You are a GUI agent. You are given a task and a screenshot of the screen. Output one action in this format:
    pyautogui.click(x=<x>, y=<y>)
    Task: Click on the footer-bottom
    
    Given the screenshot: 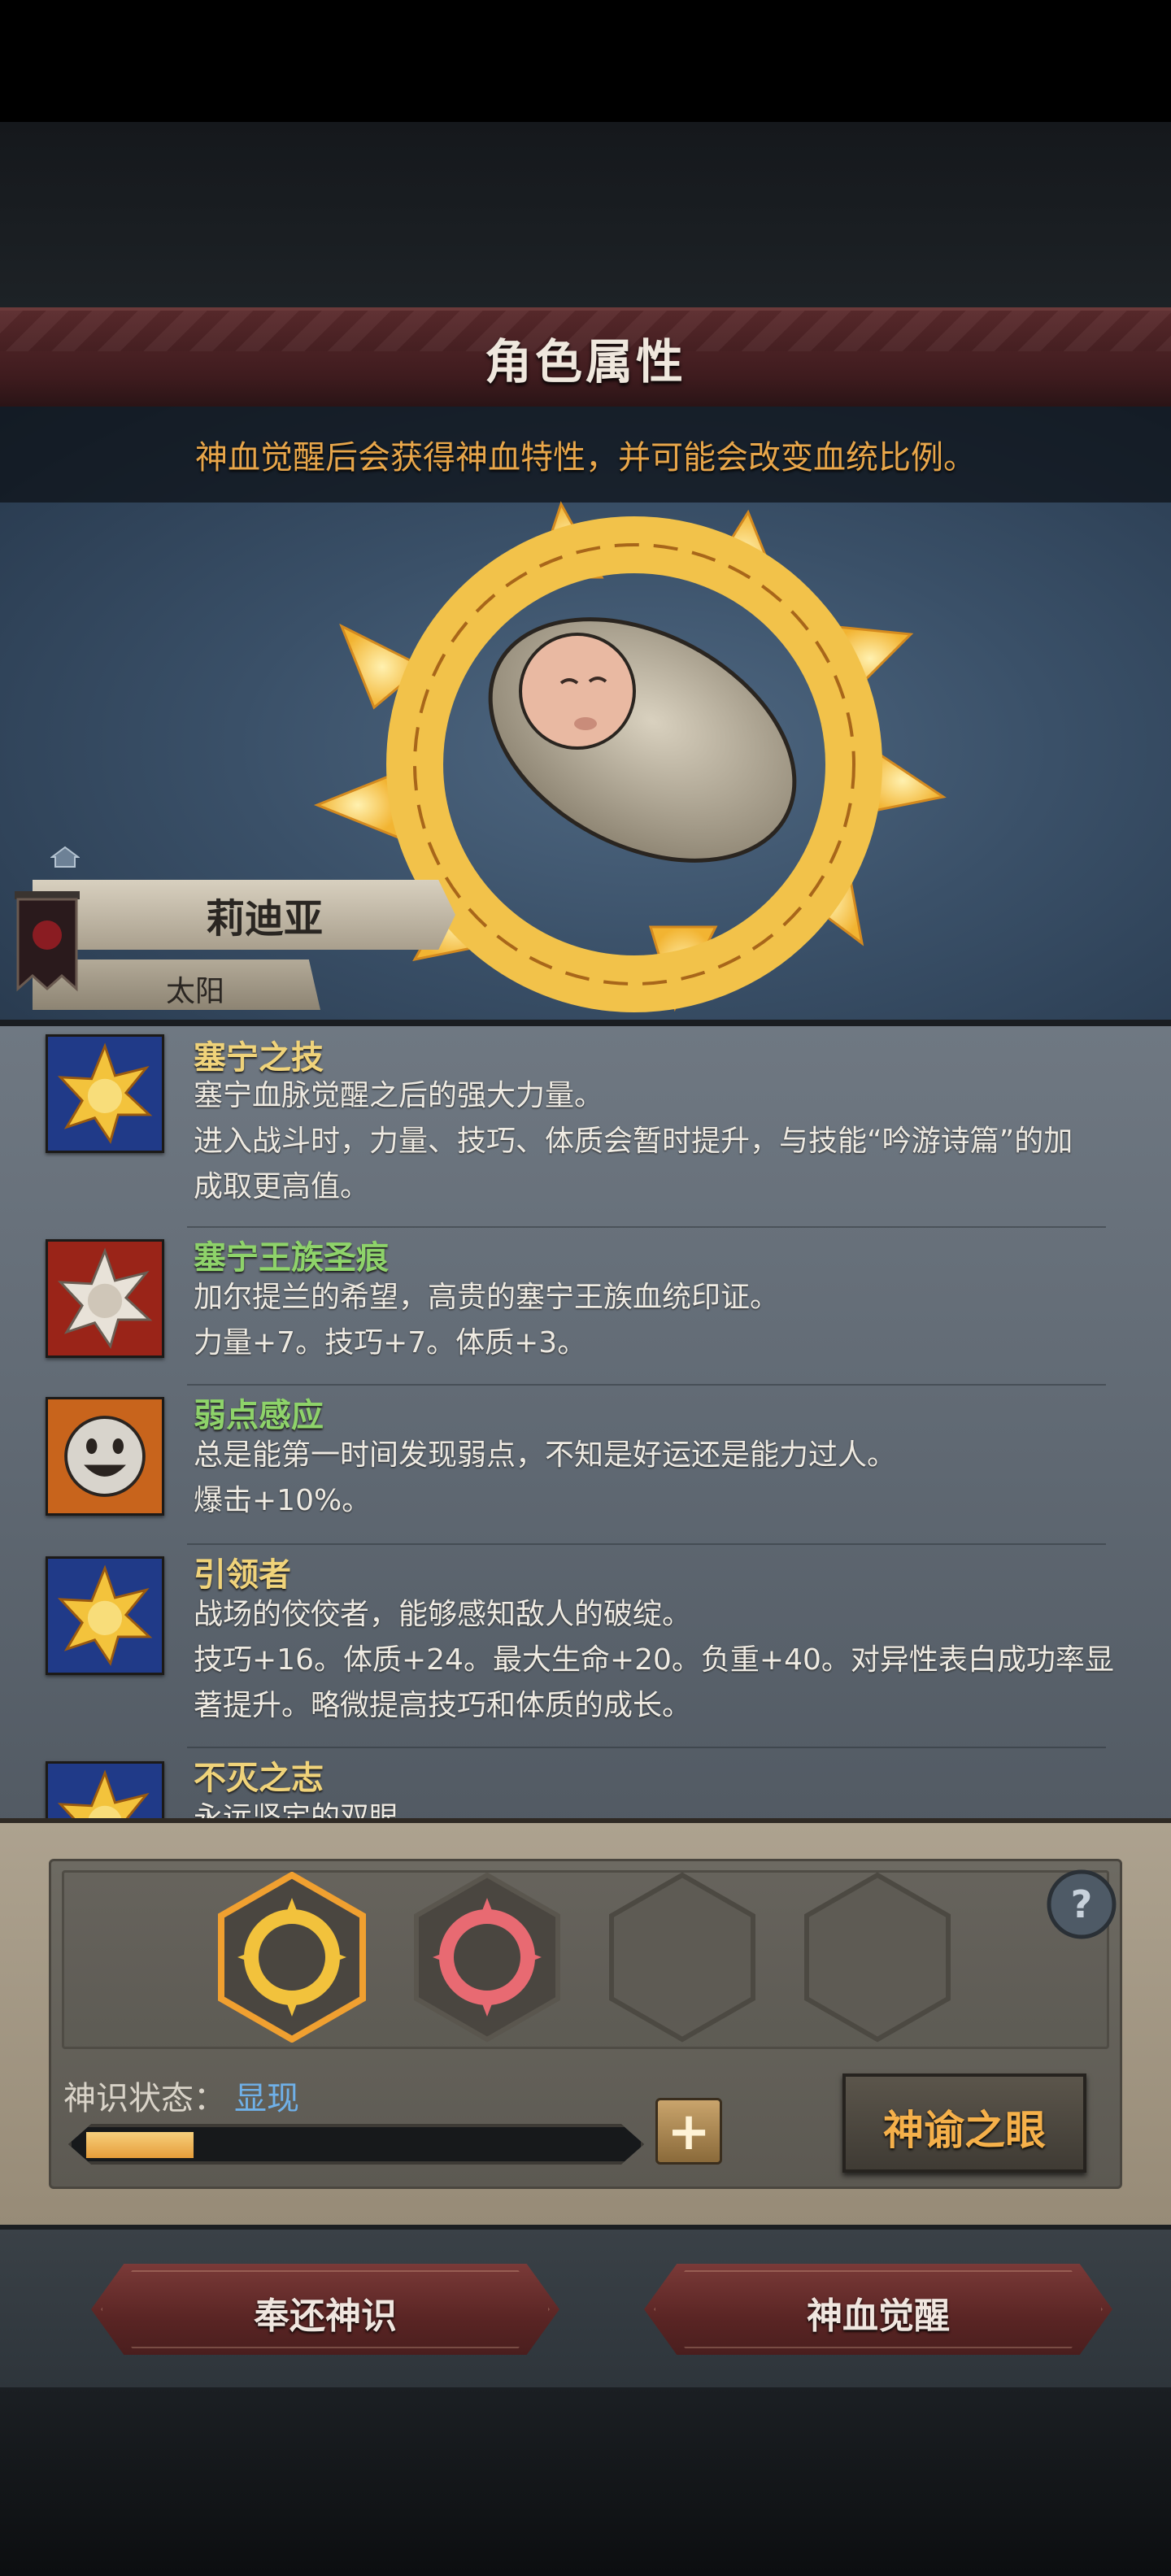 What is the action you would take?
    pyautogui.click(x=585, y=2482)
    